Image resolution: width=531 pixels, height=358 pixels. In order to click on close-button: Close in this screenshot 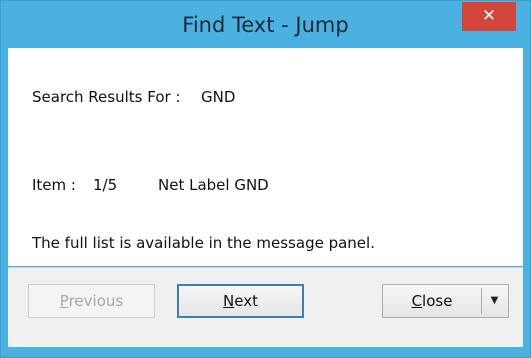, I will do `click(432, 301)`.